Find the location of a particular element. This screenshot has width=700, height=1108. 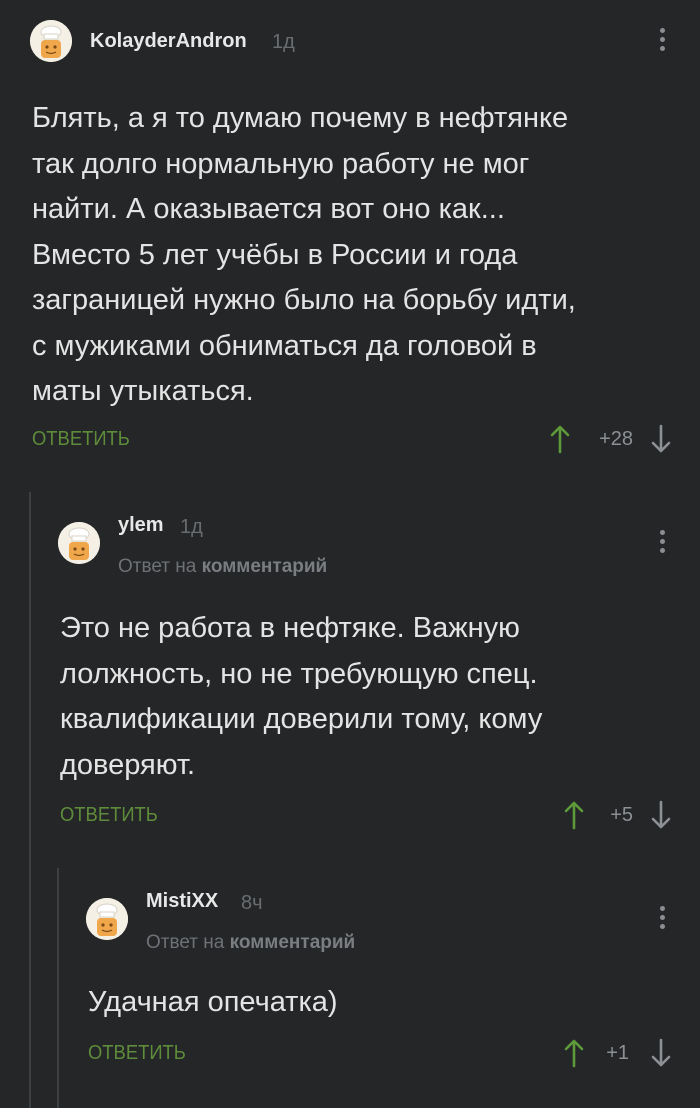

rating-value: +28 is located at coordinates (616, 439).